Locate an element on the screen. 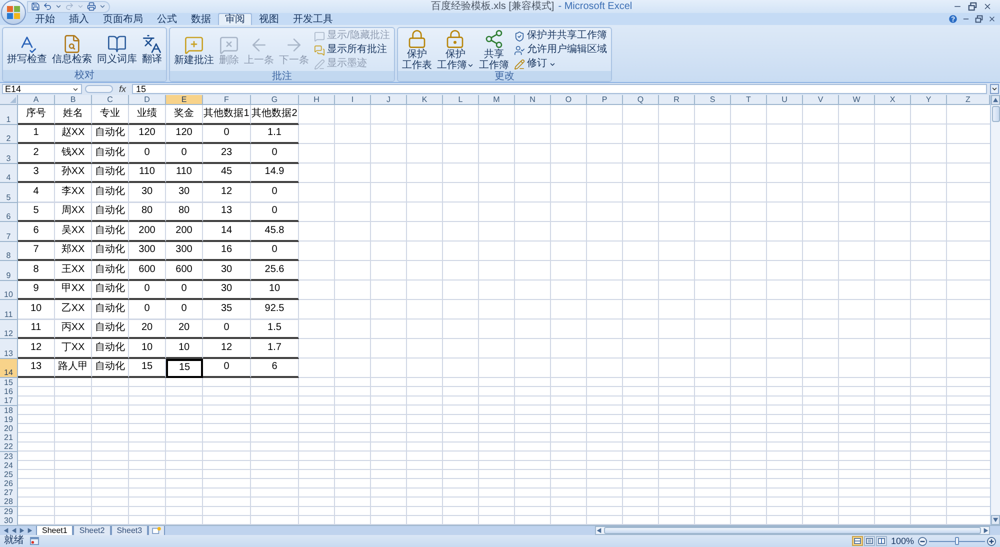 This screenshot has width=1000, height=547. row-header: 14 is located at coordinates (9, 368).